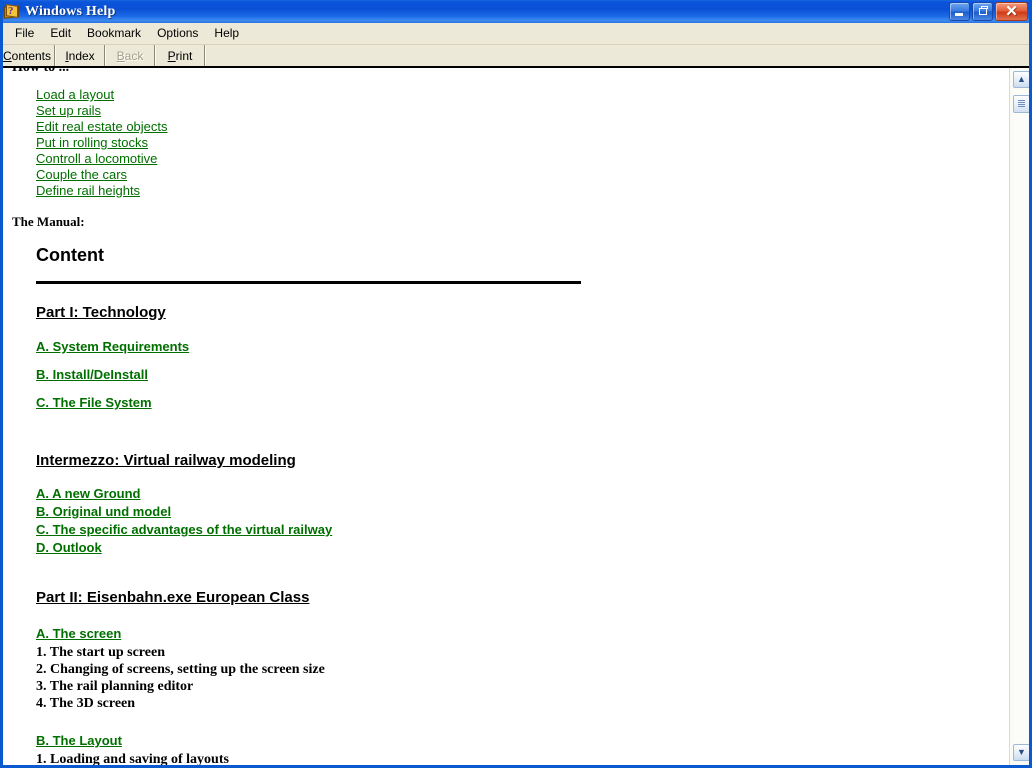 The width and height of the screenshot is (1032, 768). What do you see at coordinates (516, 34) in the screenshot?
I see `menu-bar: File Edit Bookmark Options Help` at bounding box center [516, 34].